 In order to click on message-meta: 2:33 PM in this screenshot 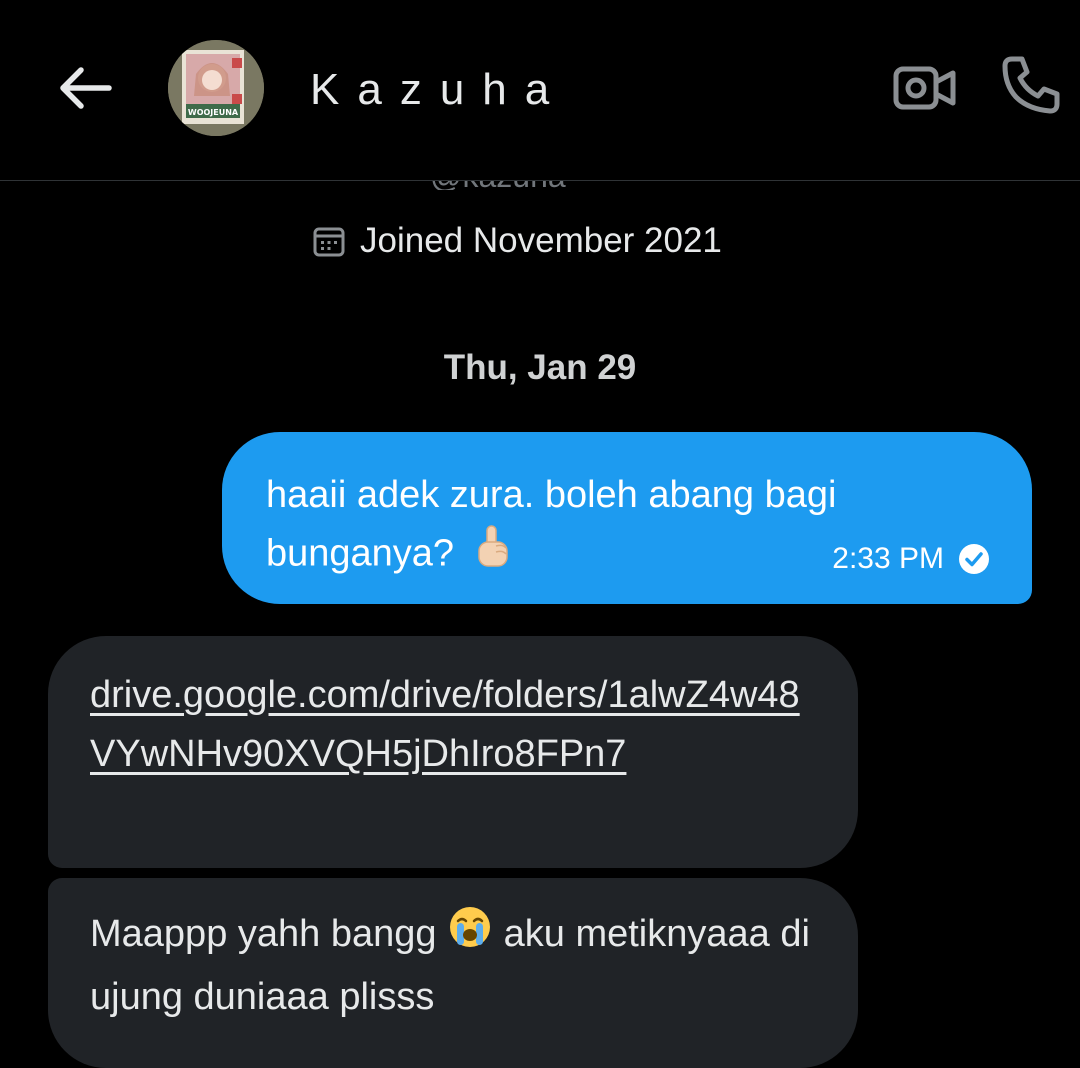, I will do `click(911, 559)`.